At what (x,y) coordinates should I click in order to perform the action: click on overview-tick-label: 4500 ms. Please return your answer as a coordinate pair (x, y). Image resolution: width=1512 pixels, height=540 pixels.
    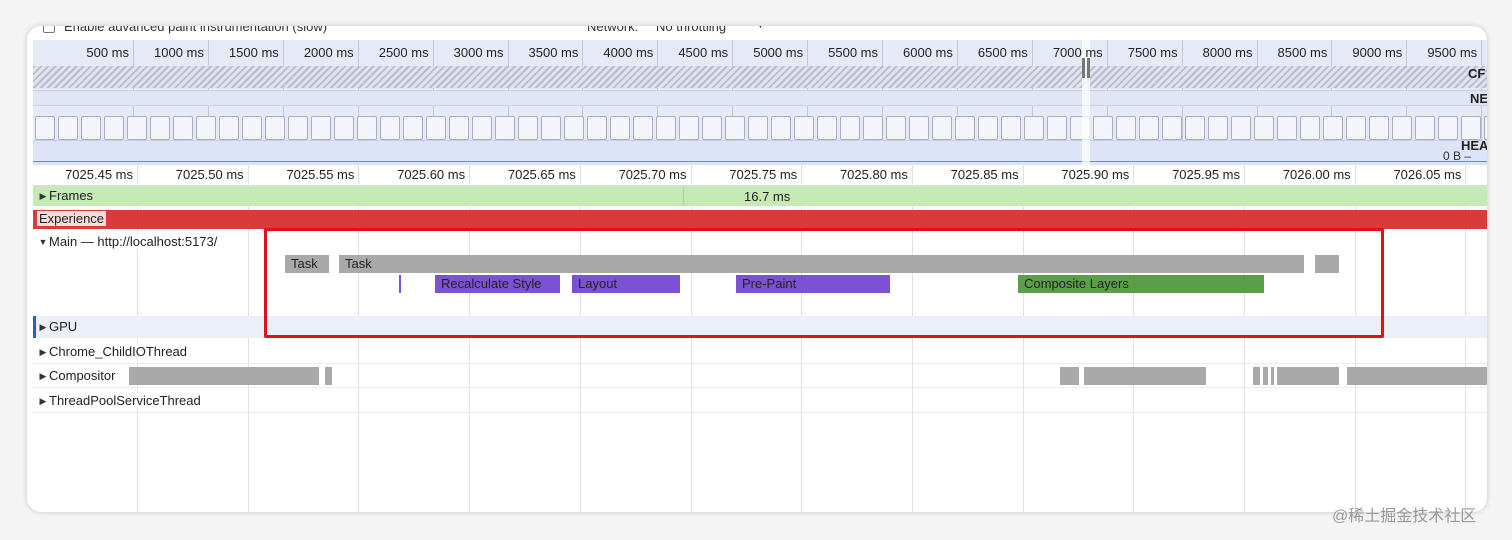
    Looking at the image, I should click on (703, 52).